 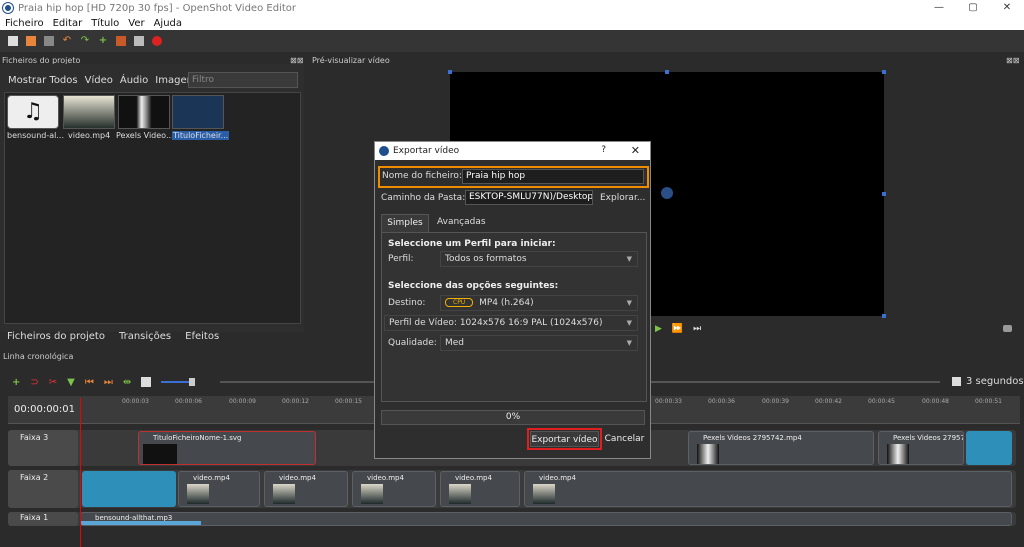 I want to click on pexels-file-thumbnail, so click(x=144, y=112).